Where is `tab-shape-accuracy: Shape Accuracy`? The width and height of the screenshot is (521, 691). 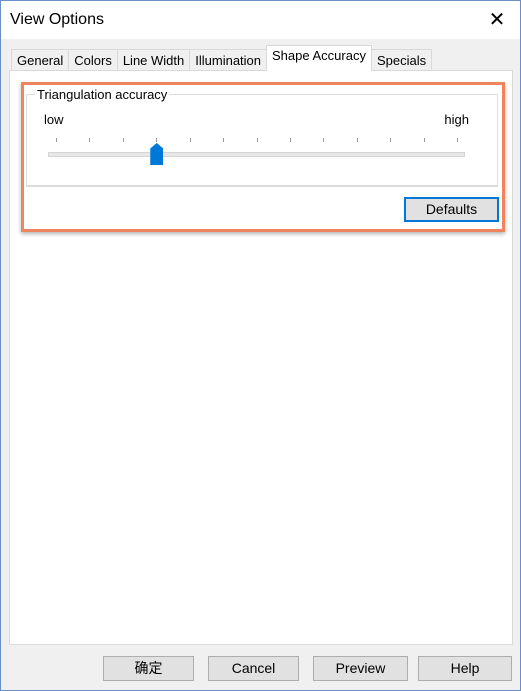
tab-shape-accuracy: Shape Accuracy is located at coordinates (319, 58).